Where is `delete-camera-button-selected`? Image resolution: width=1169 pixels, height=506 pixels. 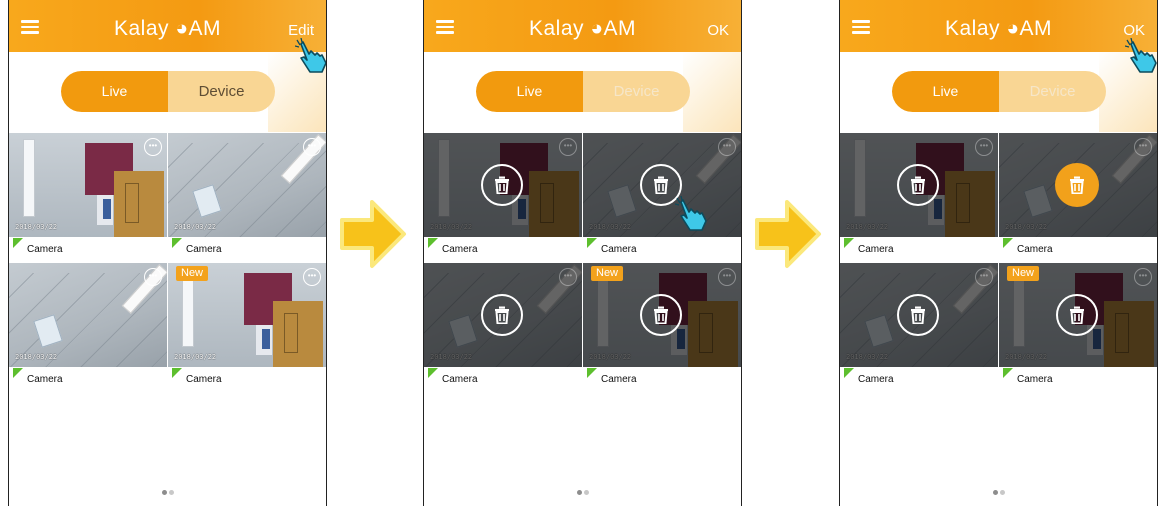 delete-camera-button-selected is located at coordinates (1077, 185).